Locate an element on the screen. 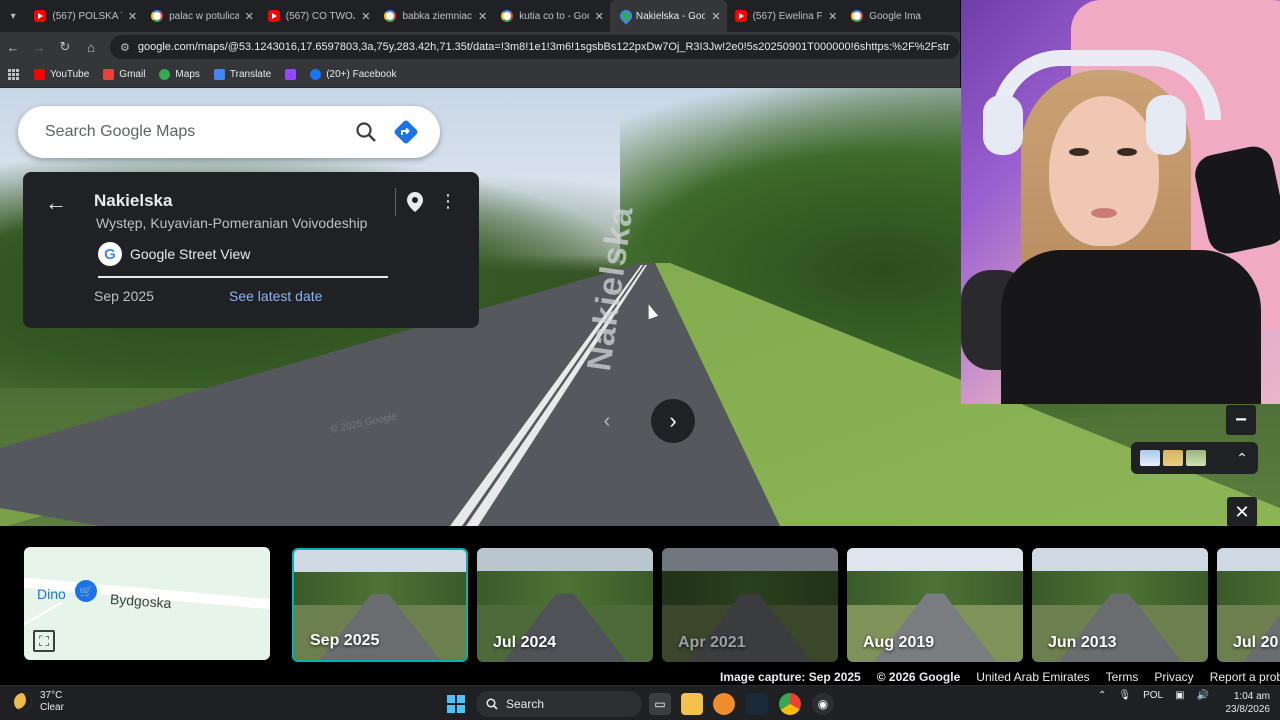  windows-start-icon is located at coordinates (456, 704).